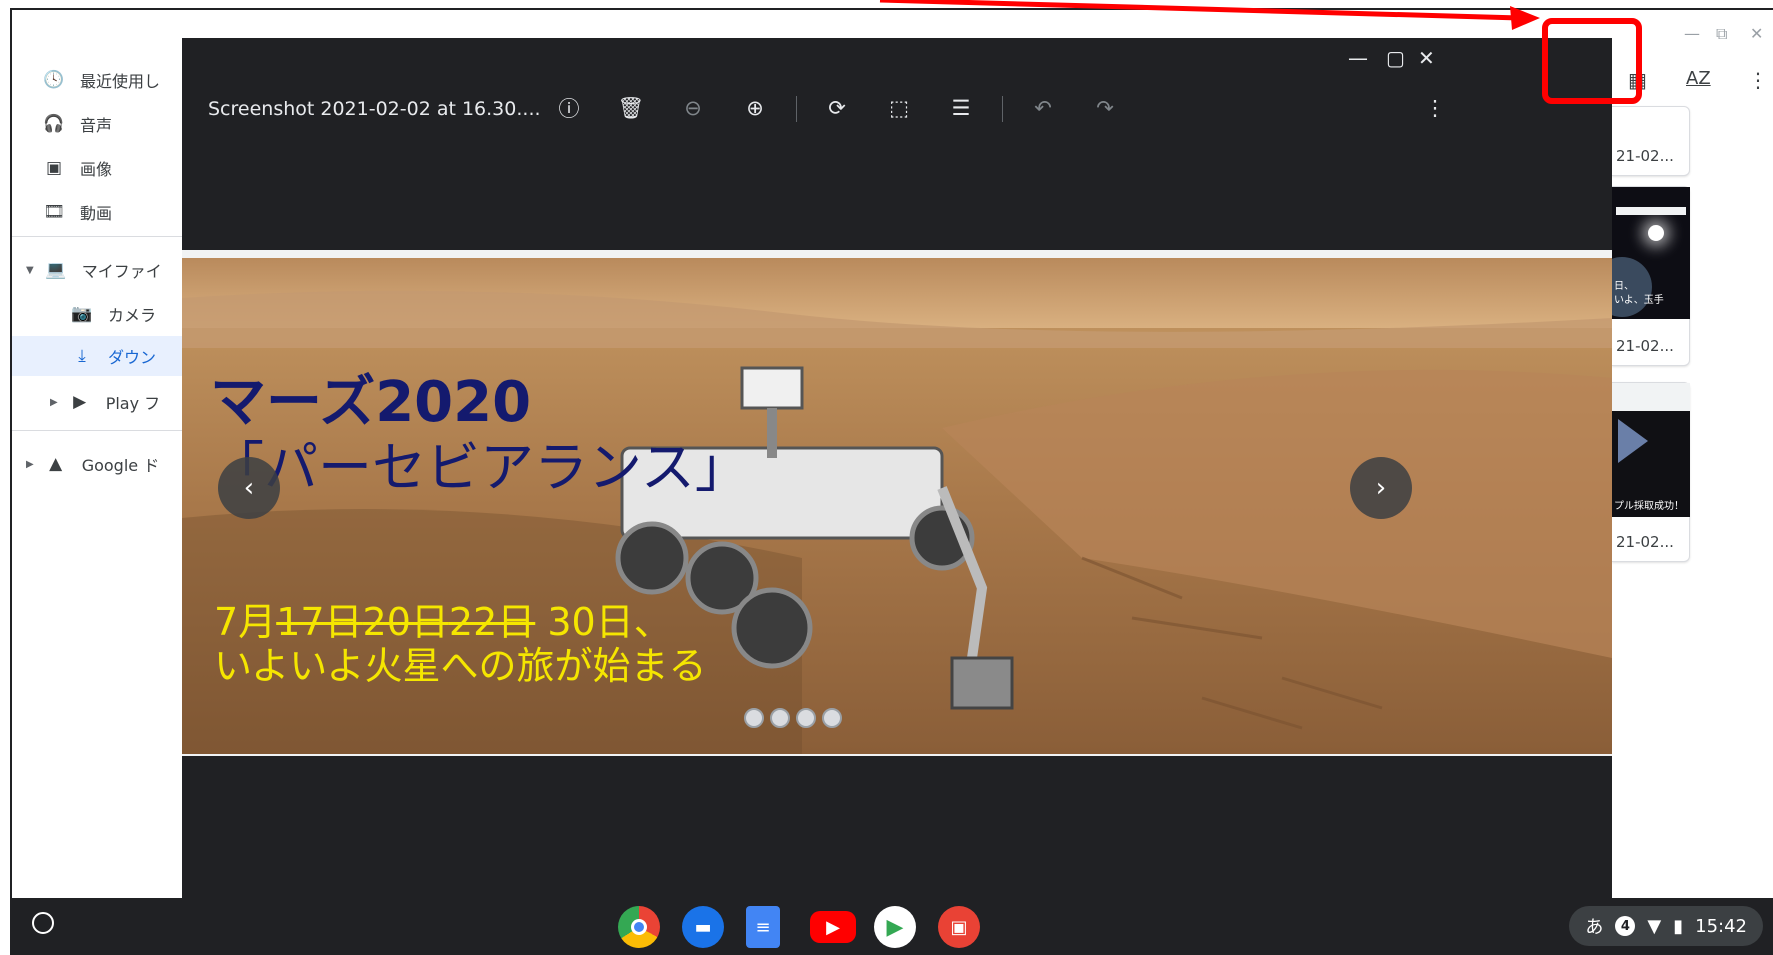 The width and height of the screenshot is (1773, 955). Describe the element at coordinates (249, 488) in the screenshot. I see `previous-image-button: ‹` at that location.